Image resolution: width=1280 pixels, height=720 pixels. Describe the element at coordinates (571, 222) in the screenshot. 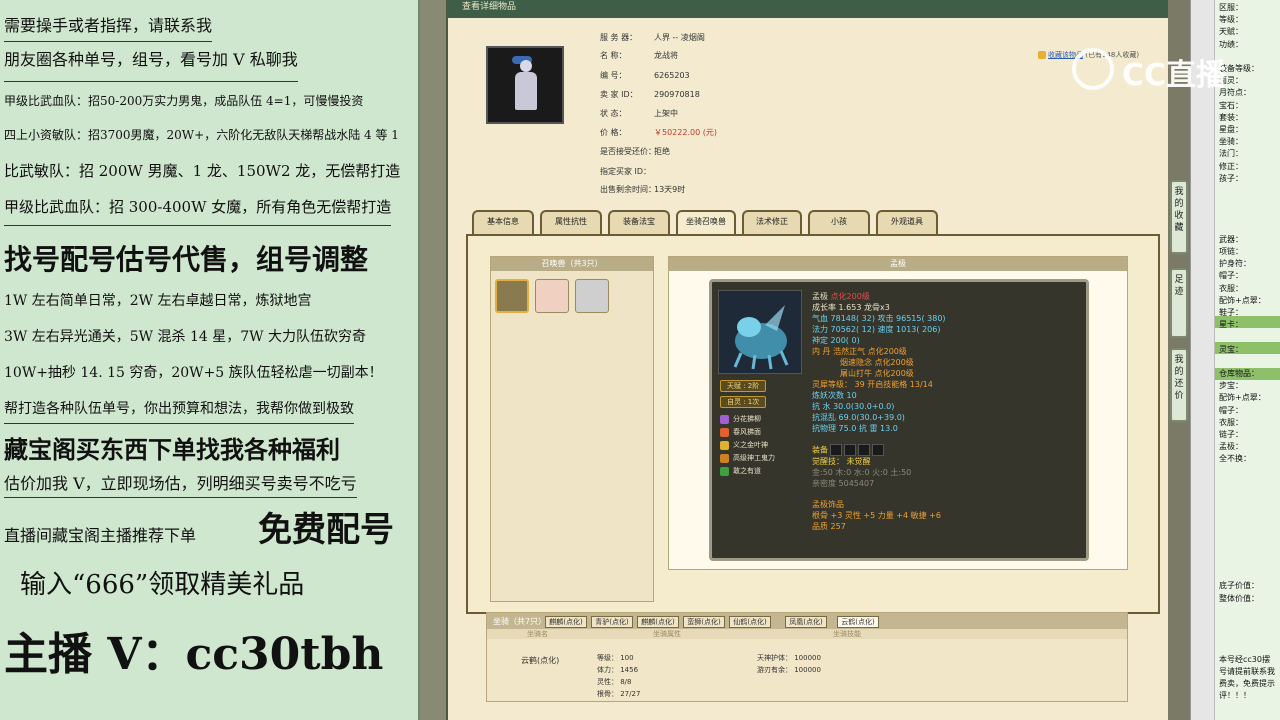

I see `tab-attributes: 属性抗性` at that location.